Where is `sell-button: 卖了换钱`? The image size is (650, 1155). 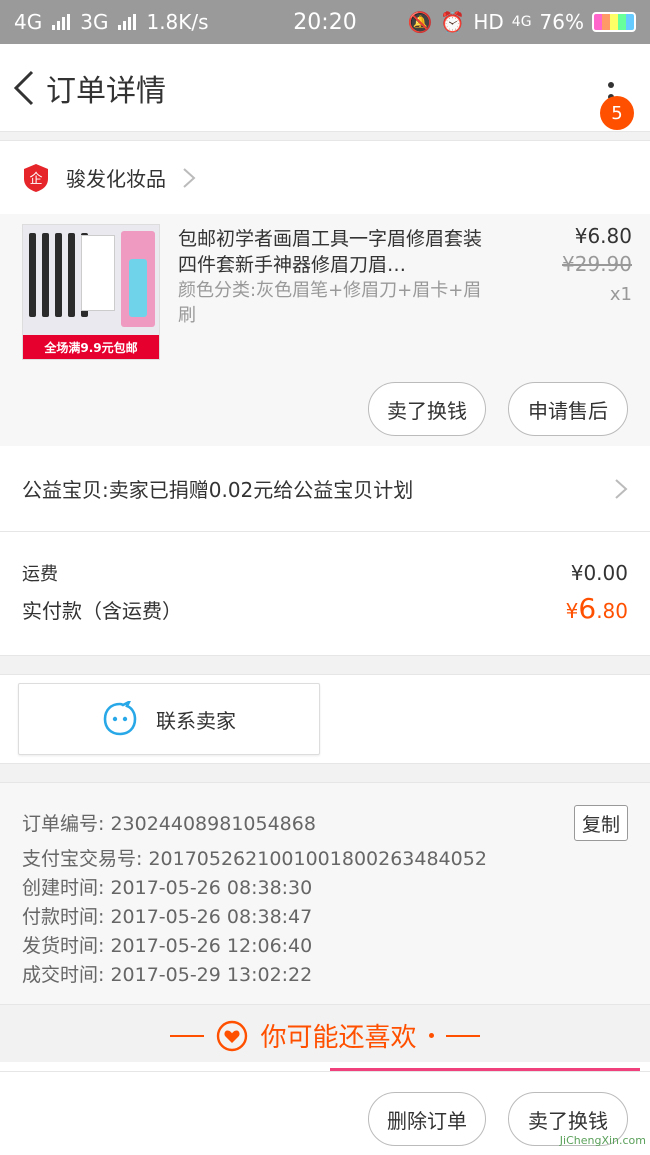 sell-button: 卖了换钱 is located at coordinates (427, 409).